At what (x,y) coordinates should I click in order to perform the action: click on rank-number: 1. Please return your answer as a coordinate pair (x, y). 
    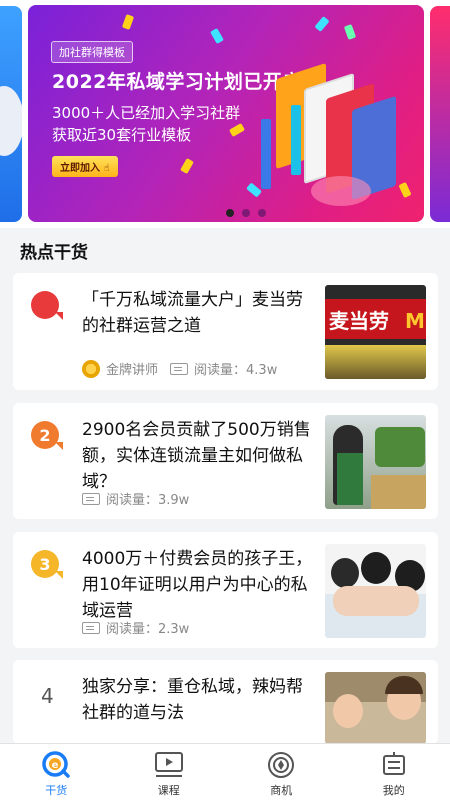
    Looking at the image, I should click on (47, 305).